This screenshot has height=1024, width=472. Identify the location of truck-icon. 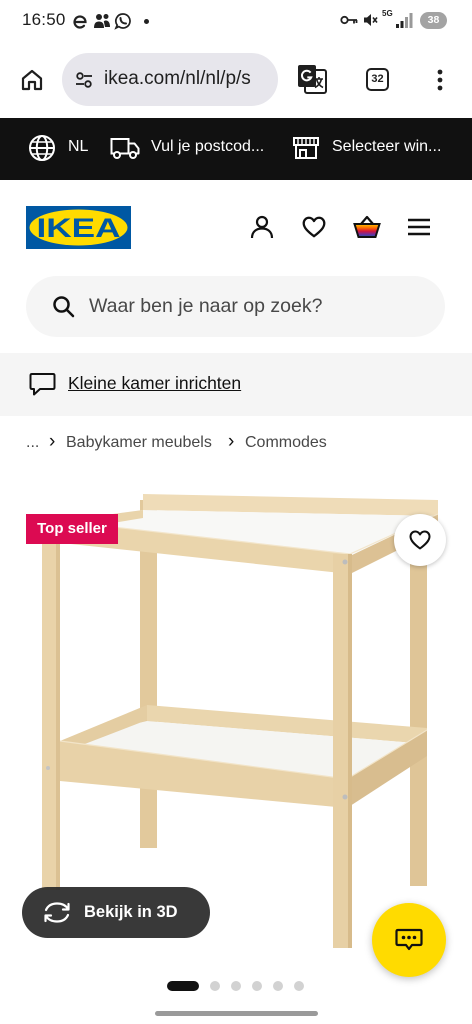
(125, 148).